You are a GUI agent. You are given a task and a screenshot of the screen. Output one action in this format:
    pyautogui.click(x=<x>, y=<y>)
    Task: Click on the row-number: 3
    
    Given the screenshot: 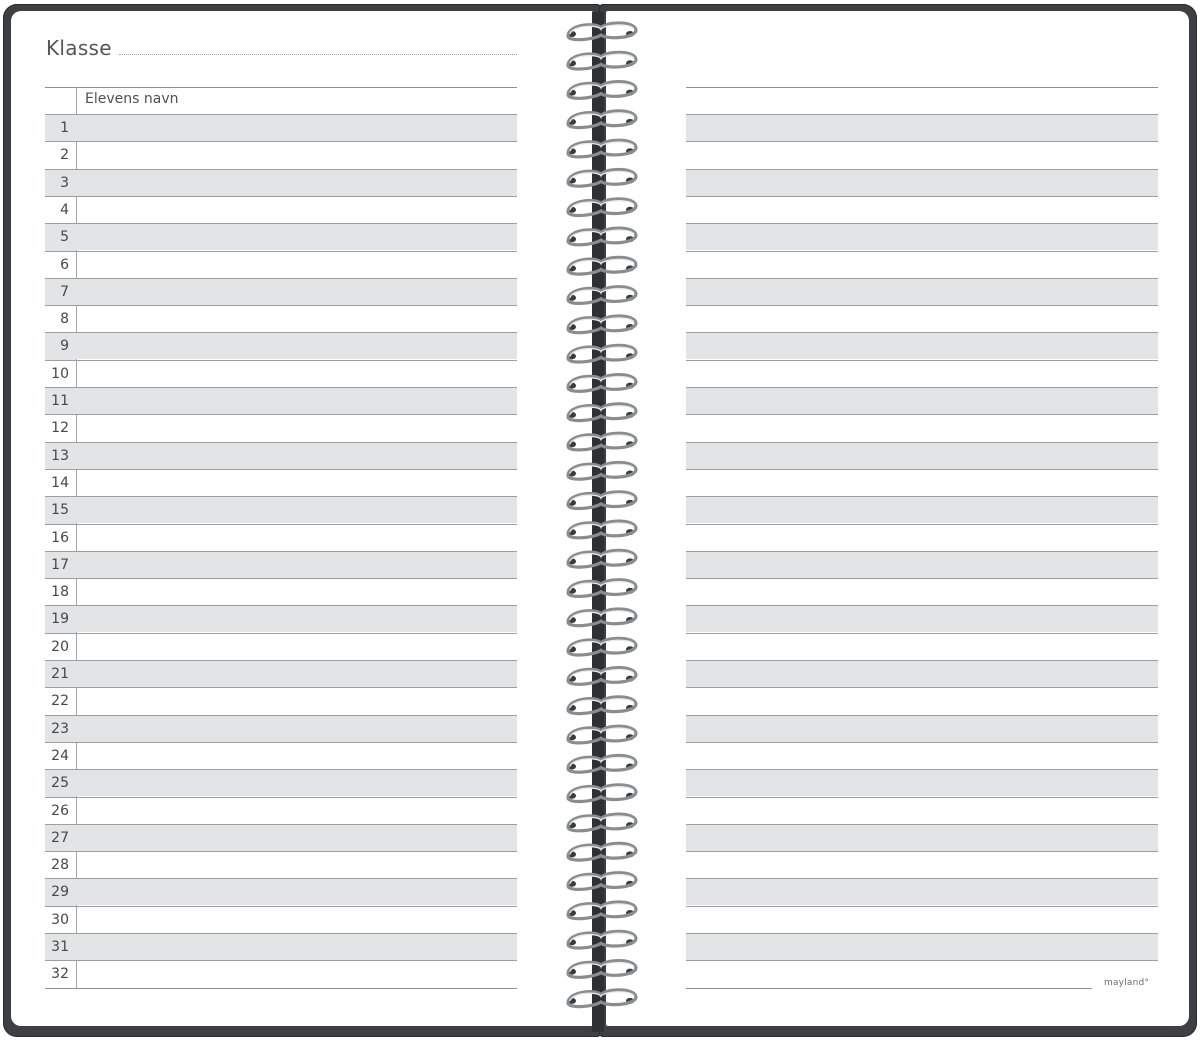 What is the action you would take?
    pyautogui.click(x=60, y=183)
    